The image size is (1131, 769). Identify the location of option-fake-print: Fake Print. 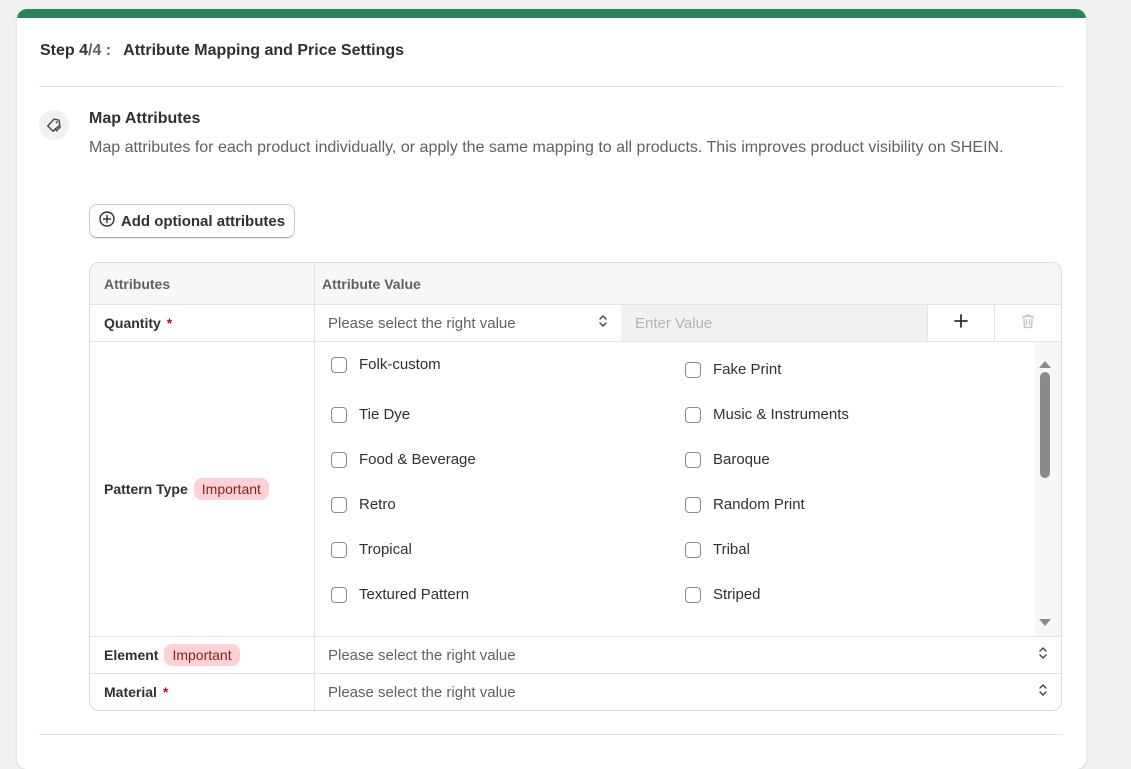
(733, 369).